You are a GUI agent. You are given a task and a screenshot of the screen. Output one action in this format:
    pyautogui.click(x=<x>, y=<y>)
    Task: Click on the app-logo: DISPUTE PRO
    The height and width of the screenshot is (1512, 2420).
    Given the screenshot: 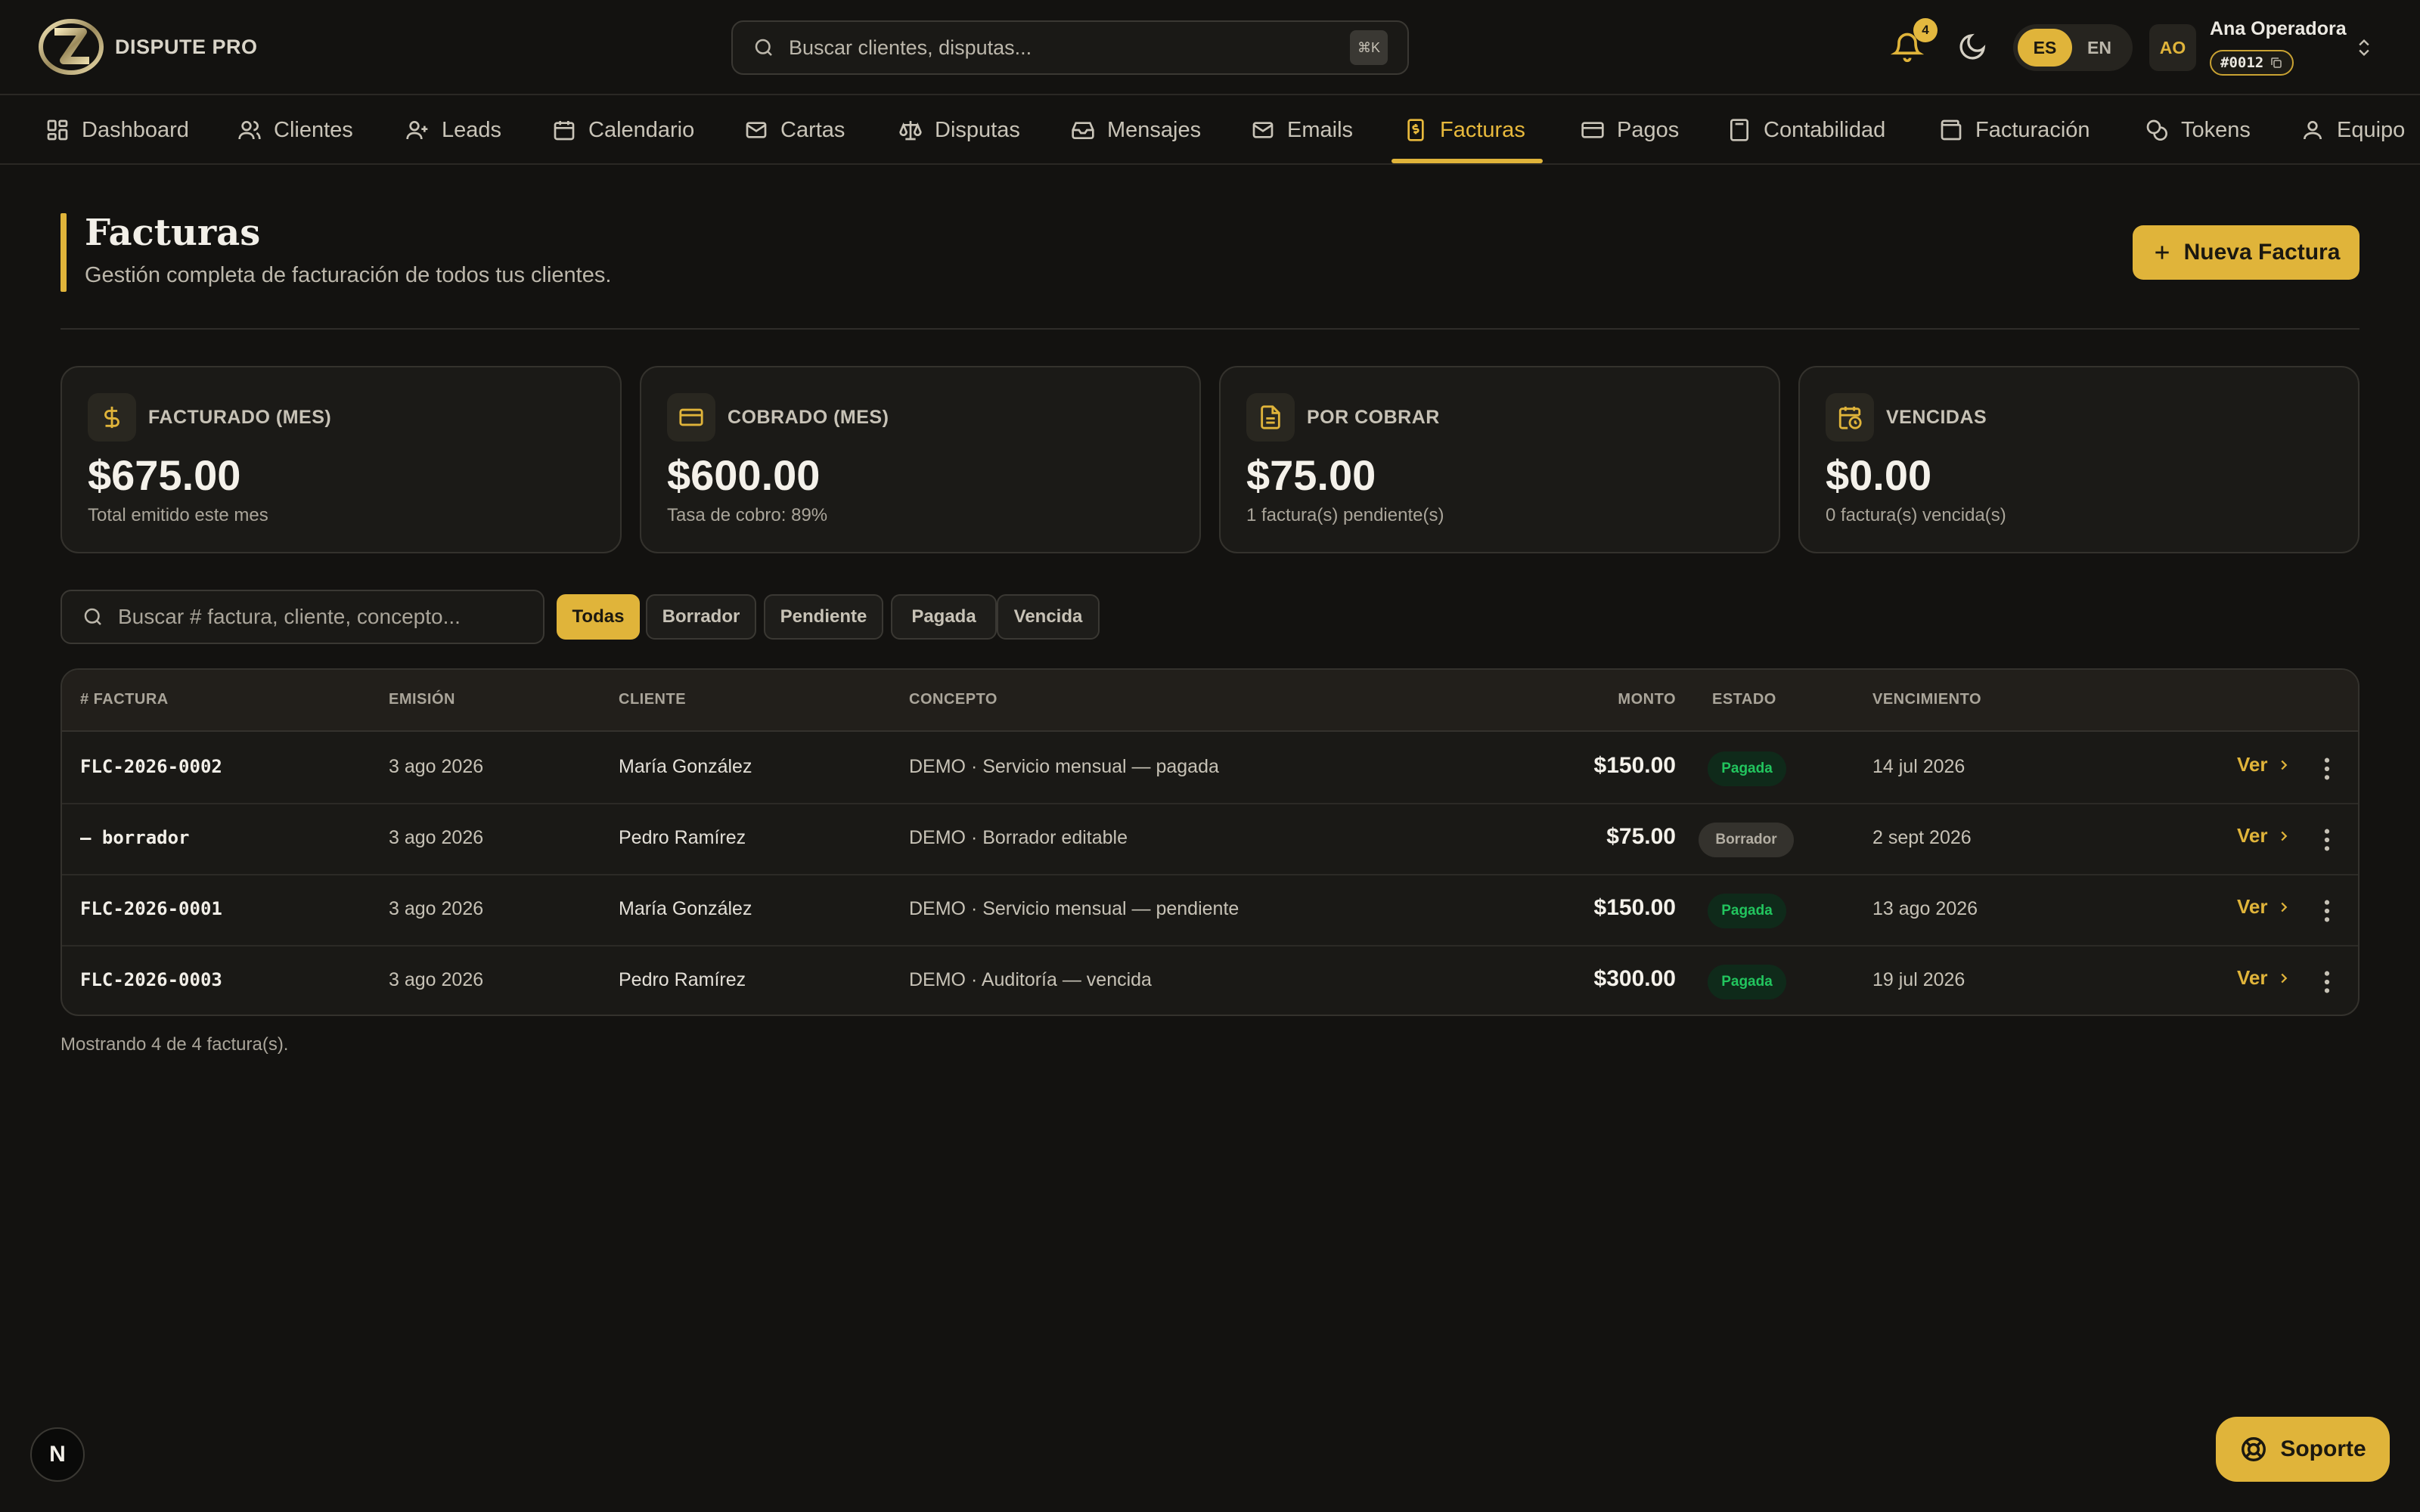 What is the action you would take?
    pyautogui.click(x=148, y=47)
    